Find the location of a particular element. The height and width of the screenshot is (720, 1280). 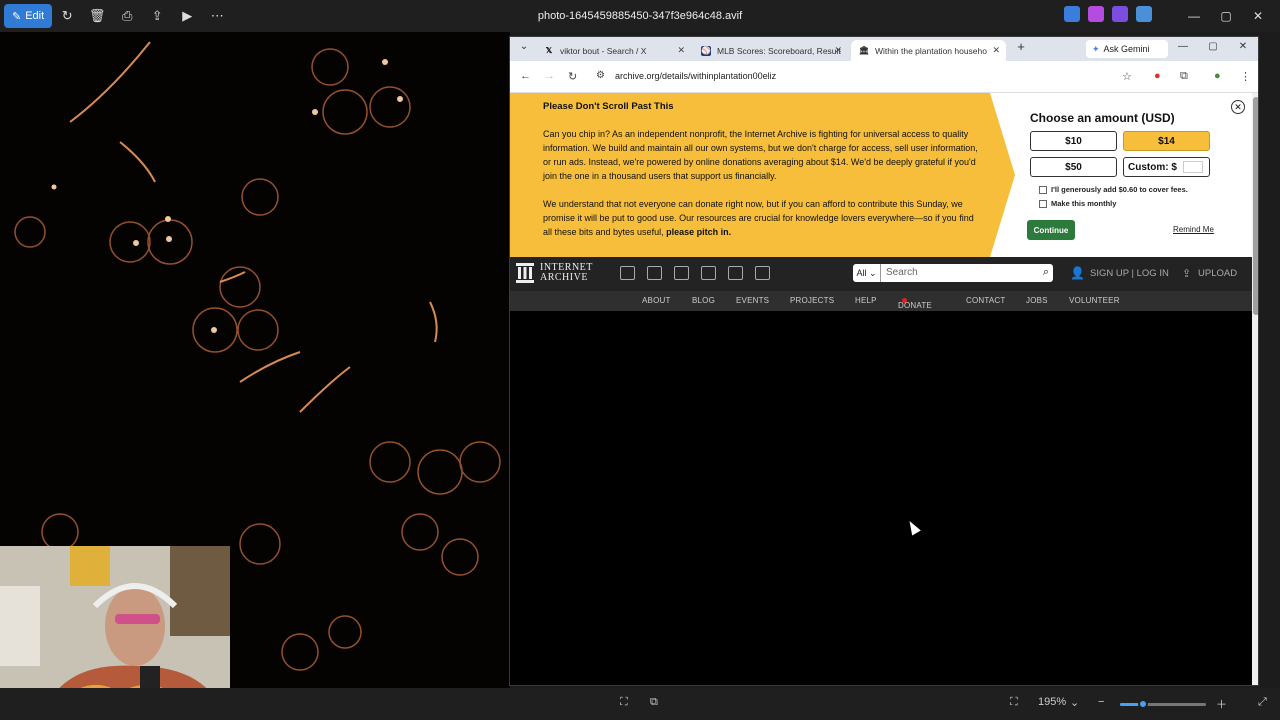

nav-contact: CONTACT is located at coordinates (985, 300).